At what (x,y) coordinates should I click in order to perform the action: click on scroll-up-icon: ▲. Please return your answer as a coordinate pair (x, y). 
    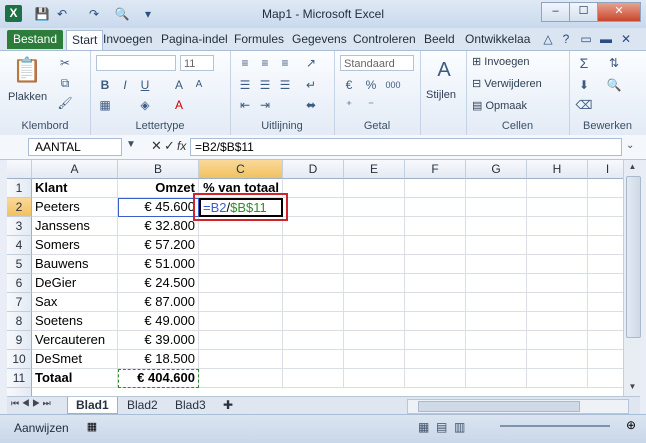
    Looking at the image, I should click on (632, 168).